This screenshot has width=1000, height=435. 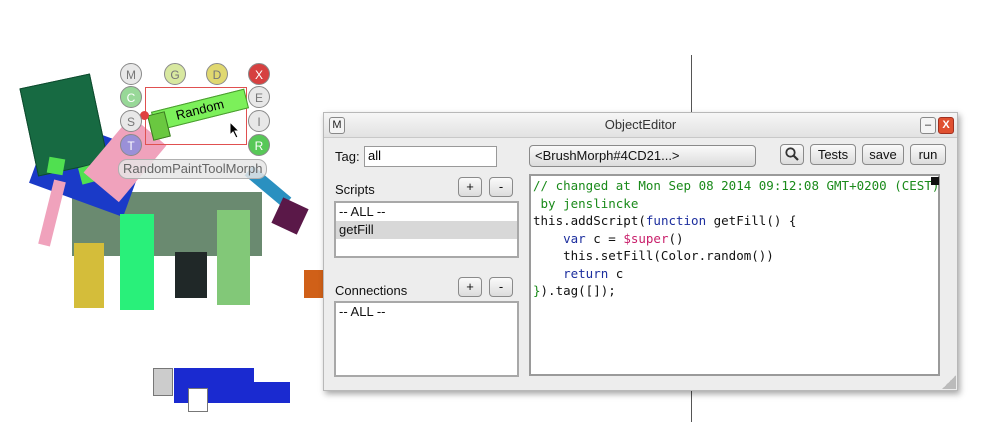 What do you see at coordinates (604, 238) in the screenshot?
I see `code-line-4c: c =` at bounding box center [604, 238].